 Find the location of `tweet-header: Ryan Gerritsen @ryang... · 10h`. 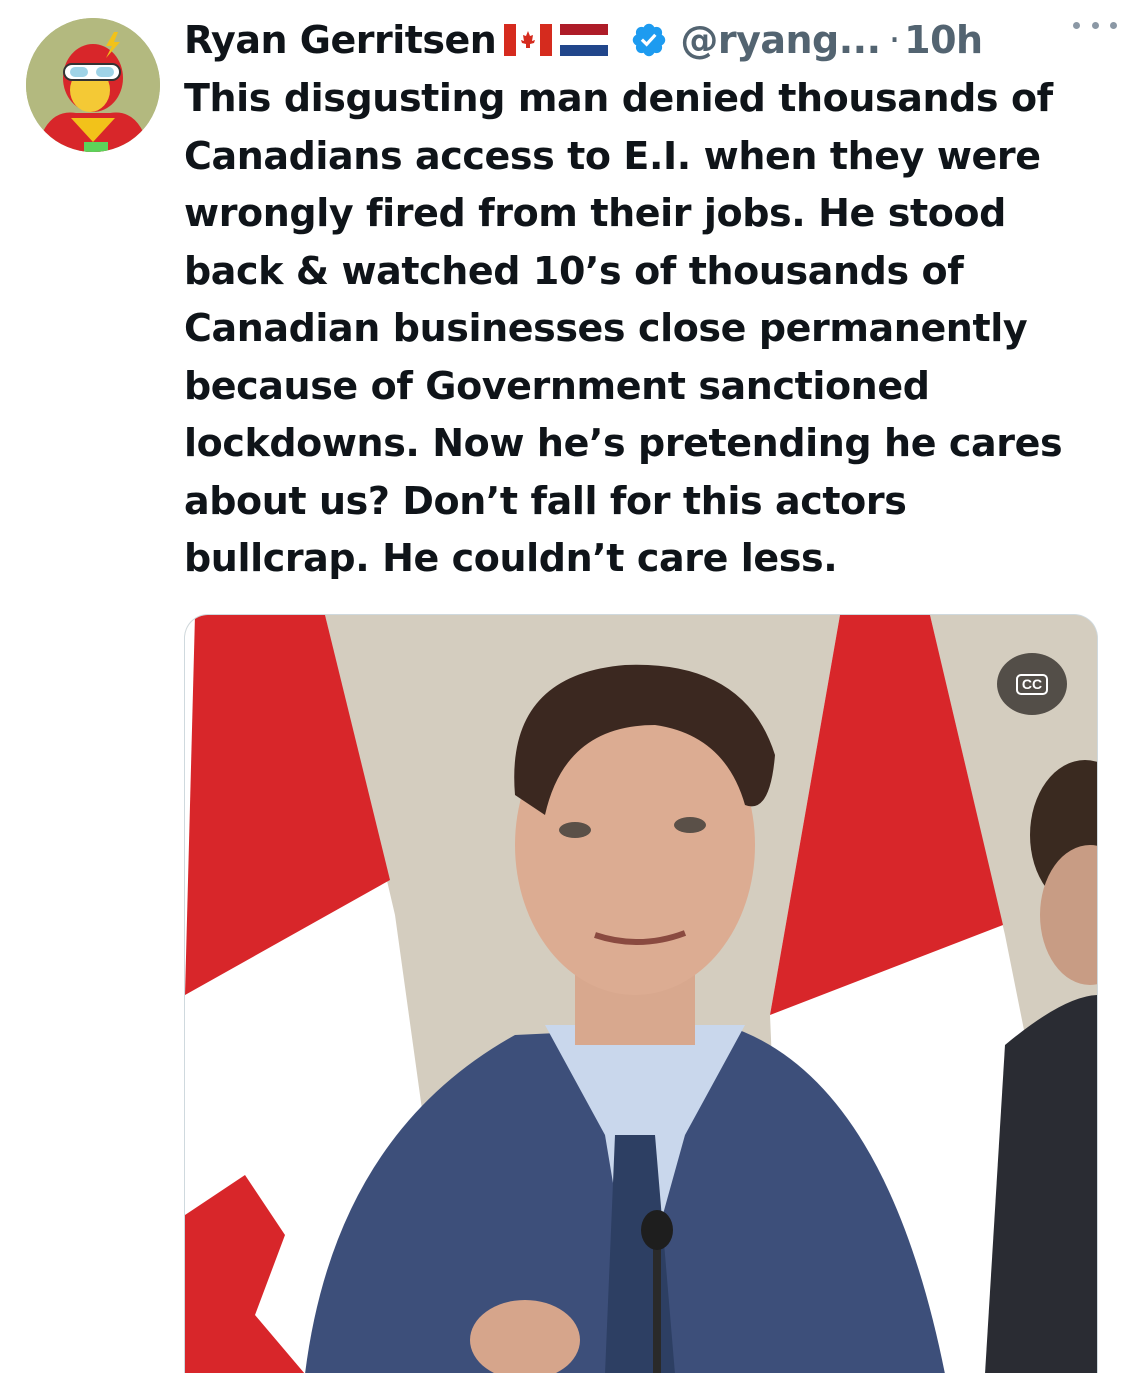

tweet-header: Ryan Gerritsen @ryang... · 10h is located at coordinates (644, 40).